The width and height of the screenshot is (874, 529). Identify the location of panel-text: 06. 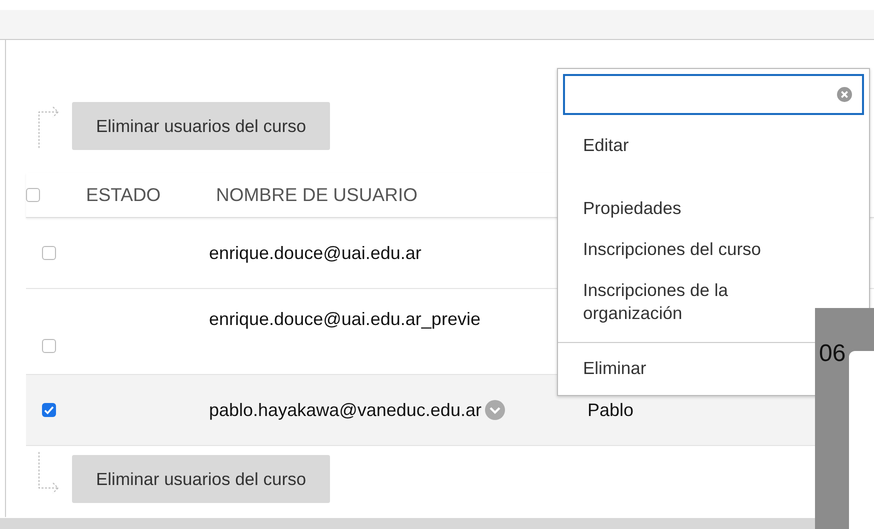
(832, 354).